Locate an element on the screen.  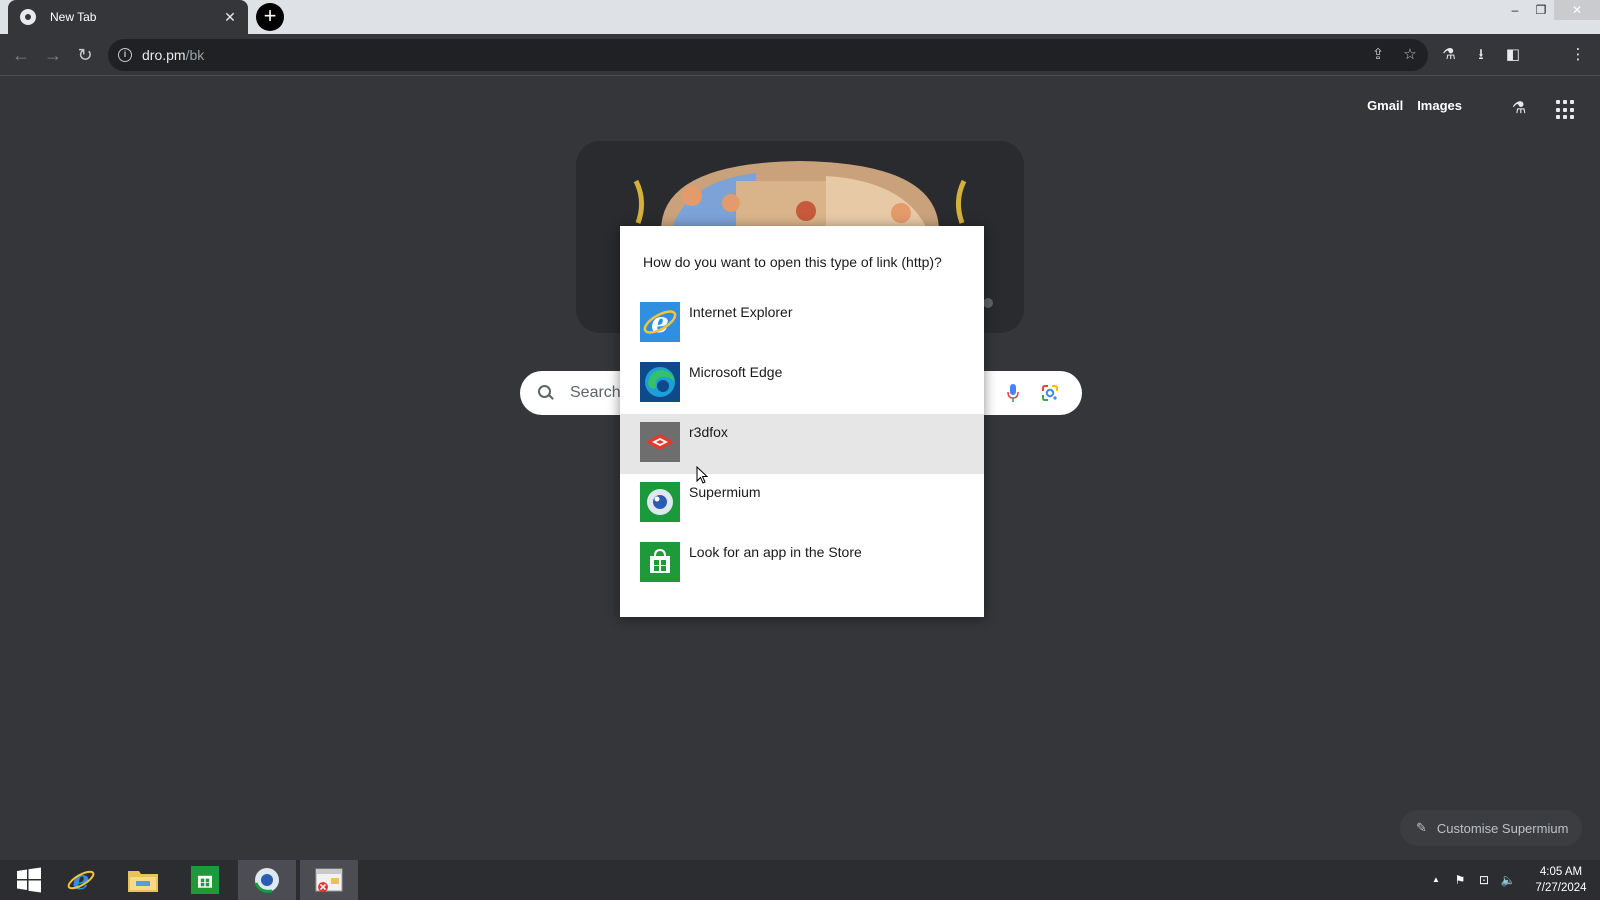
dialog-window-icon is located at coordinates (329, 880).